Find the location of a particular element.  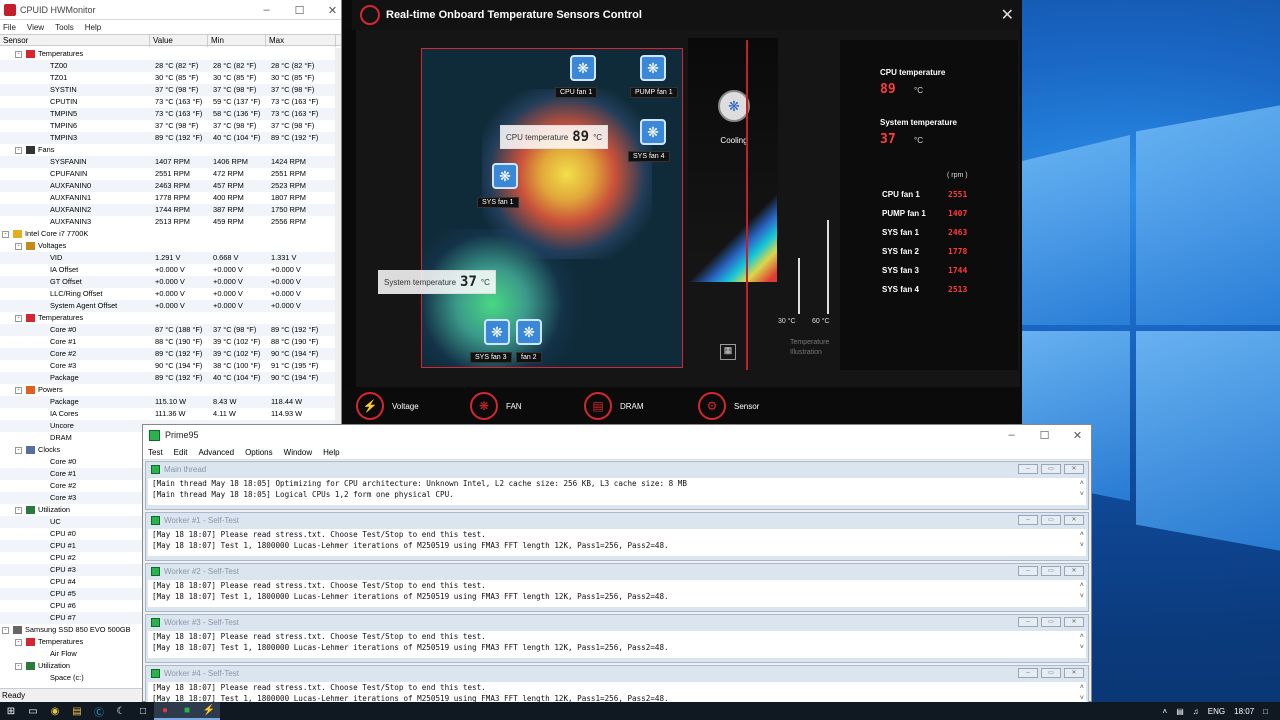

table-row: IA Offset +0.000 V +0.000 V +0.000 V is located at coordinates (168, 270).